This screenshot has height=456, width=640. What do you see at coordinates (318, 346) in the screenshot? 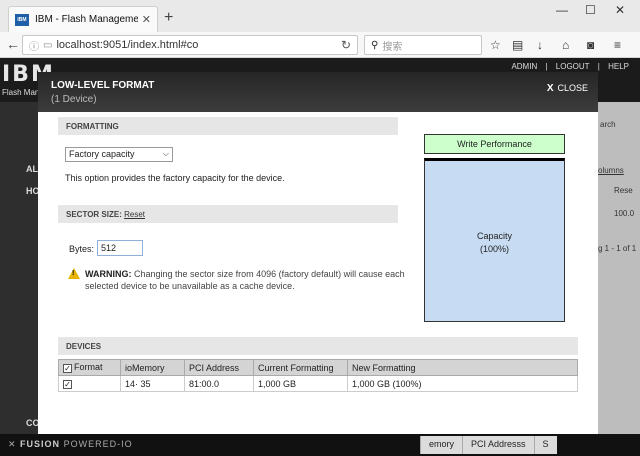
I see `devices-section-header: DEVICES` at bounding box center [318, 346].